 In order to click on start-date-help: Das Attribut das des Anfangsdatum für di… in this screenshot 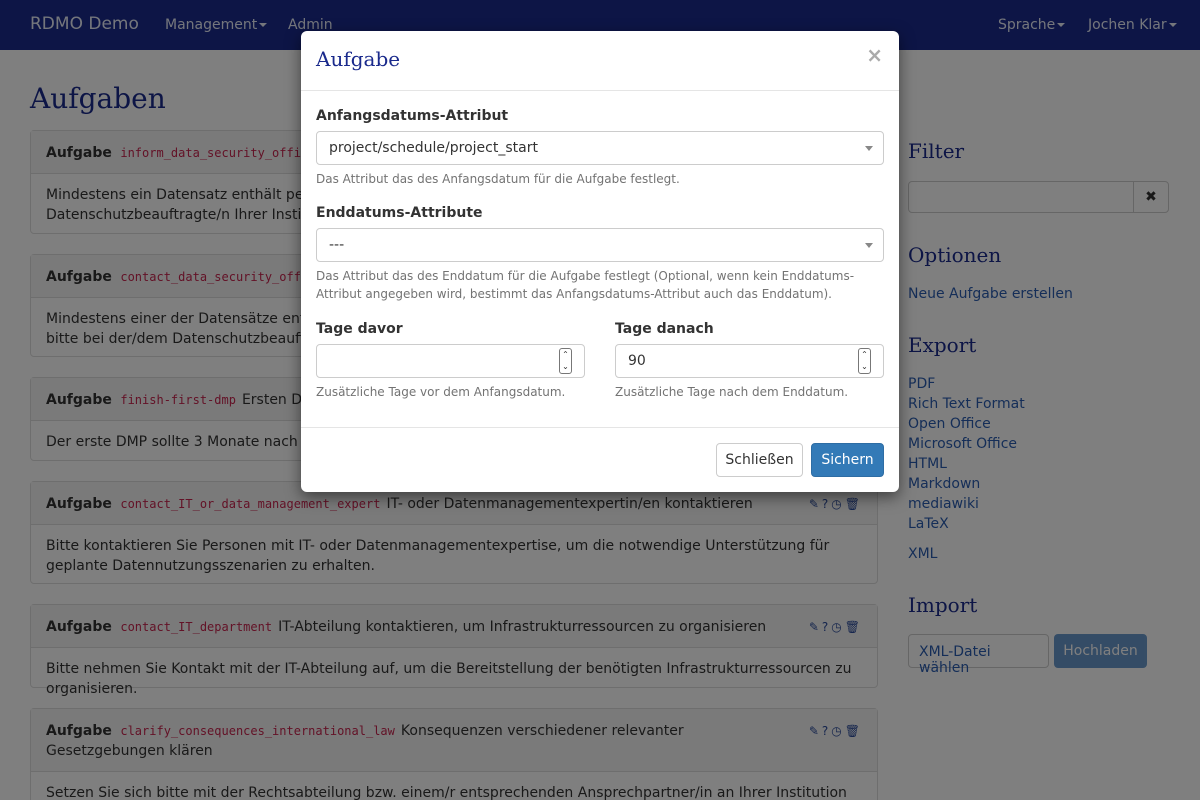, I will do `click(498, 179)`.